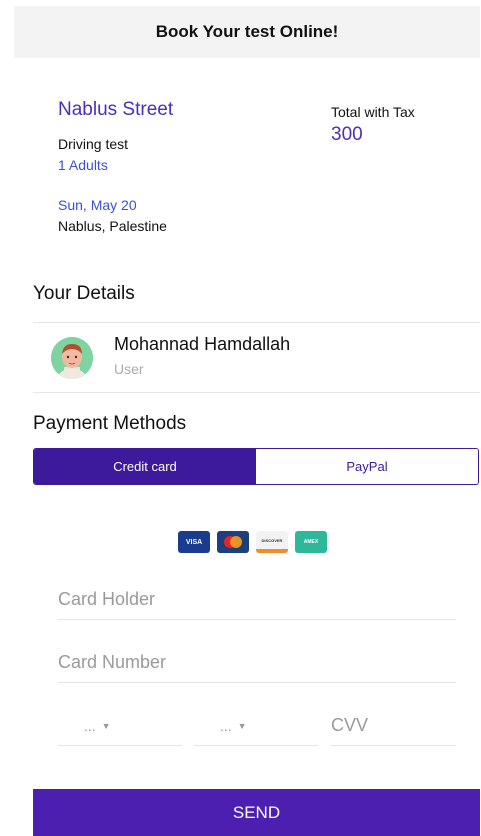 Image resolution: width=481 pixels, height=836 pixels. I want to click on mastercard-icon, so click(233, 542).